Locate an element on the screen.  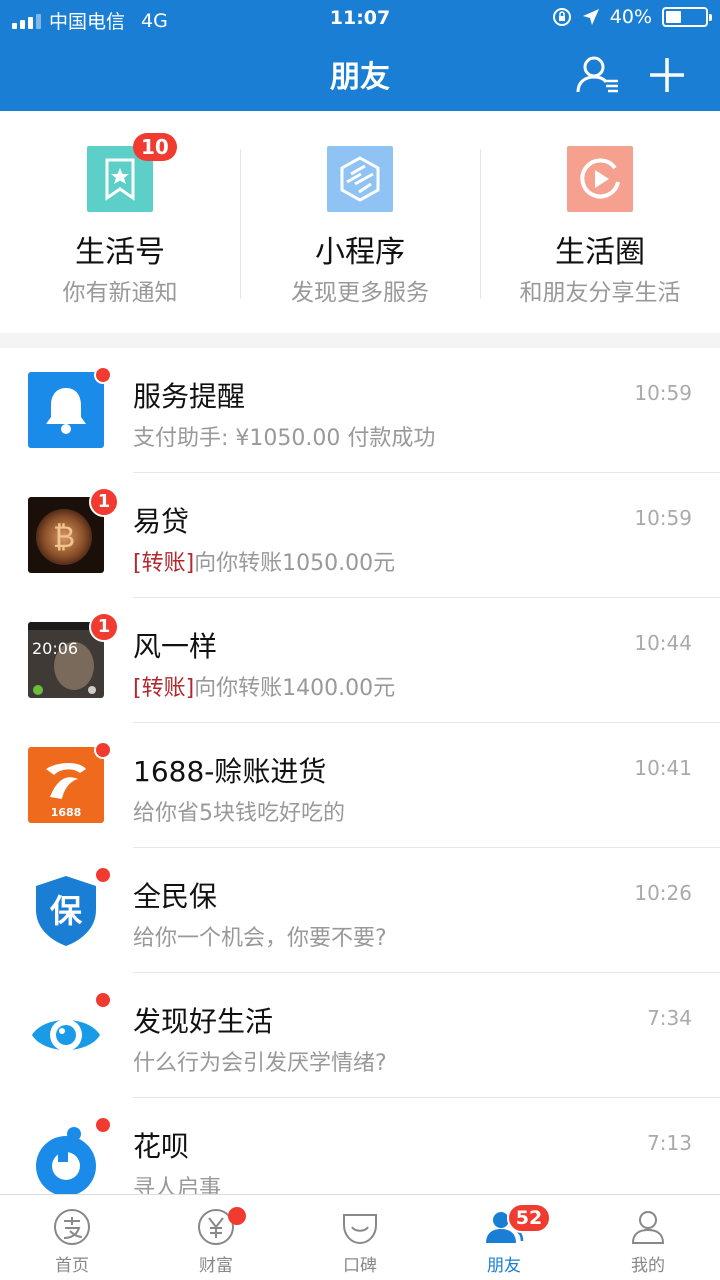
service-subtitle: 你有新通知 is located at coordinates (120, 293).